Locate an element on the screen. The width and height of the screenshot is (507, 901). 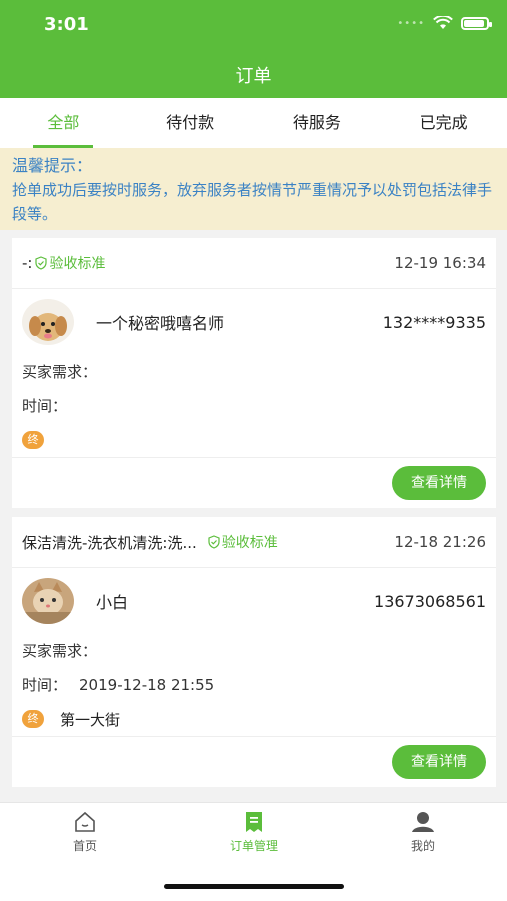
tabbar-home-label: 首页 is located at coordinates (84, 846).